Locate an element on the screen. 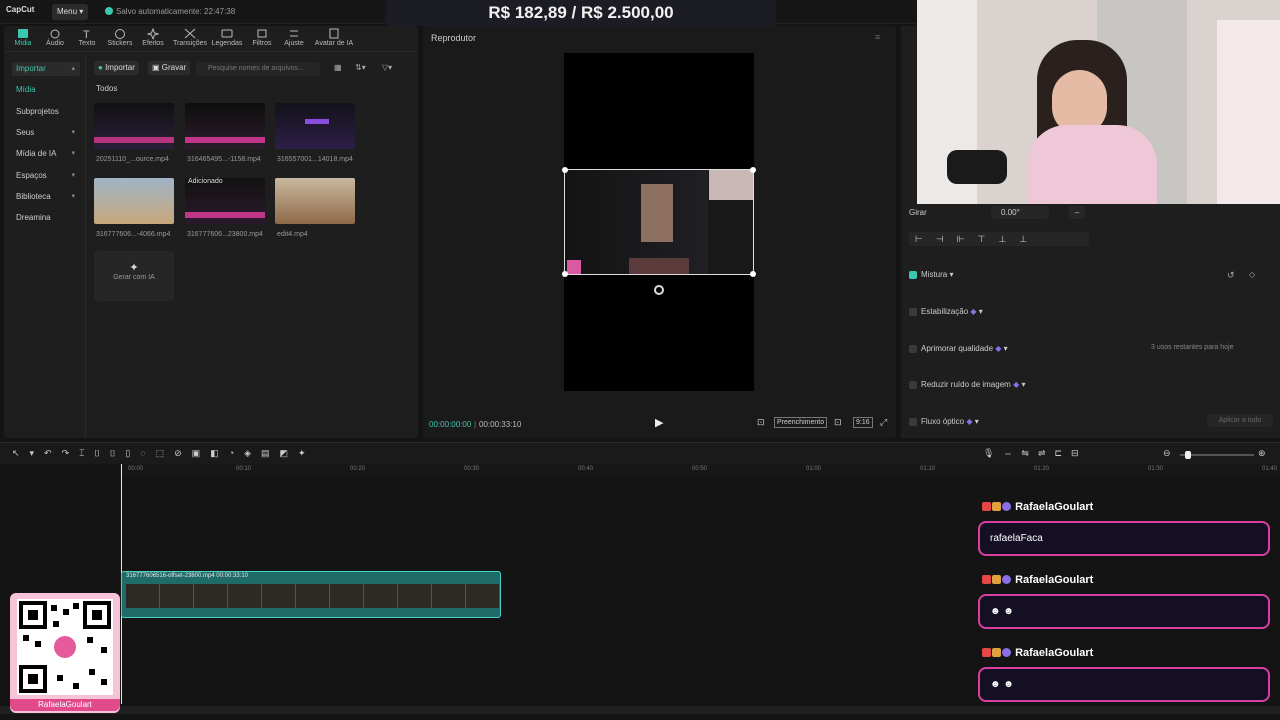 The width and height of the screenshot is (1280, 720). ruler-tick: 01:40 is located at coordinates (1270, 469).